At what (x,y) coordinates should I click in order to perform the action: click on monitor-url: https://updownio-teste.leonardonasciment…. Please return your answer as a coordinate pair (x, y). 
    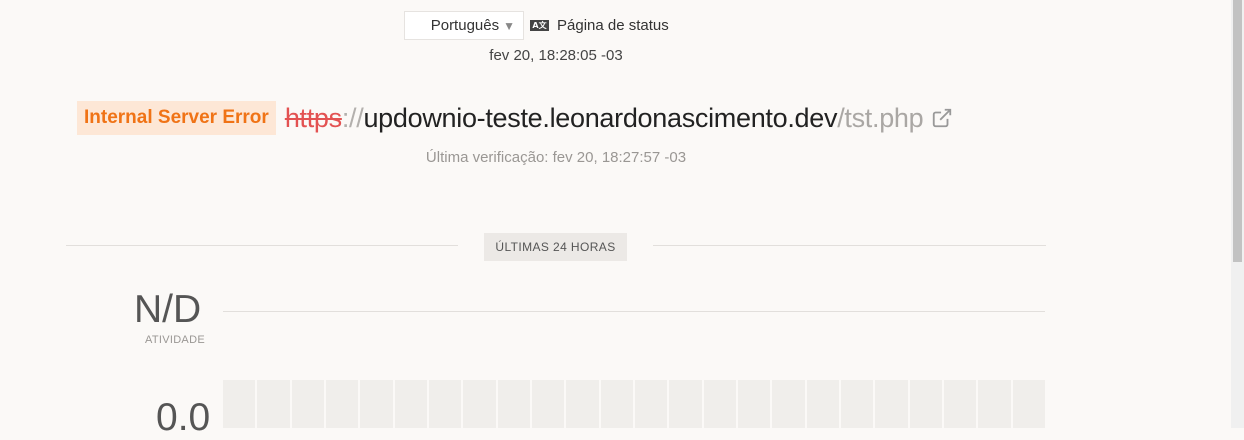
    Looking at the image, I should click on (604, 118).